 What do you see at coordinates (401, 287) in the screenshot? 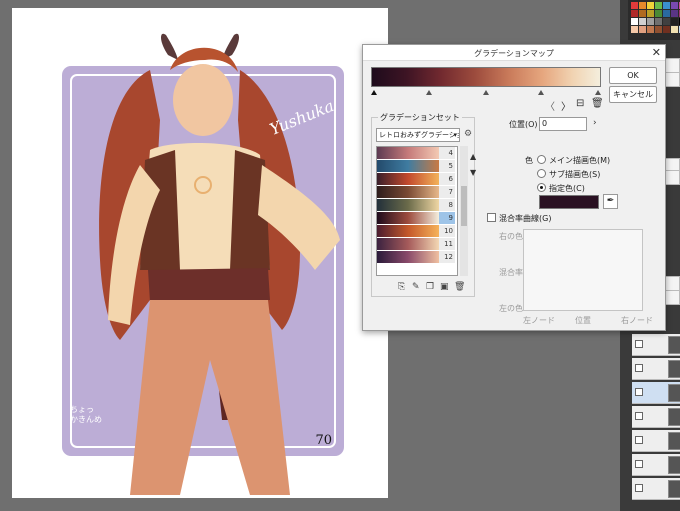
I see `new-preset-icon: ⎘` at bounding box center [401, 287].